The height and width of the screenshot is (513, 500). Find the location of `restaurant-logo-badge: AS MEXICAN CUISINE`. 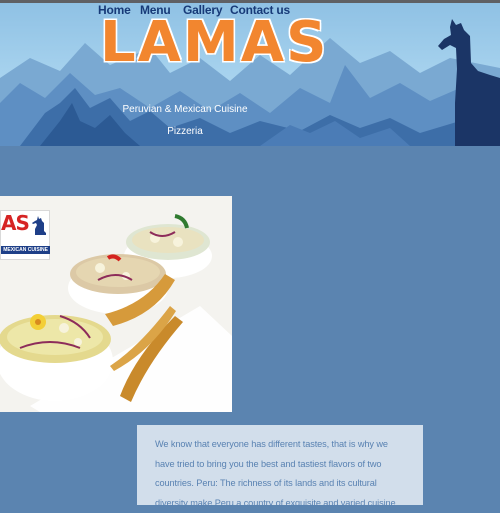

restaurant-logo-badge: AS MEXICAN CUISINE is located at coordinates (25, 235).